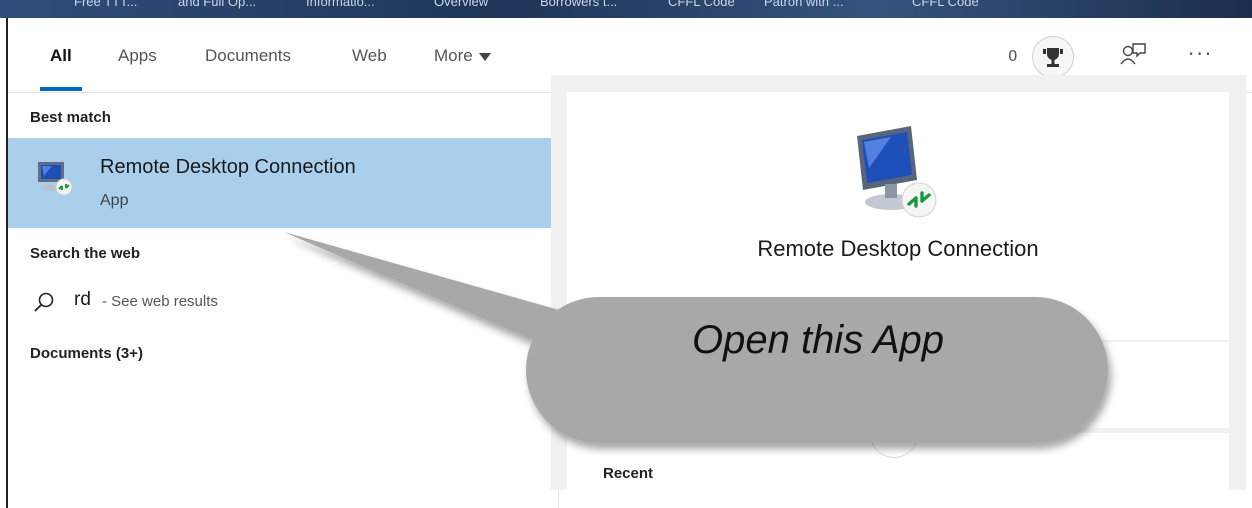 This screenshot has width=1252, height=508. What do you see at coordinates (70, 117) in the screenshot?
I see `best-match-header: Best match` at bounding box center [70, 117].